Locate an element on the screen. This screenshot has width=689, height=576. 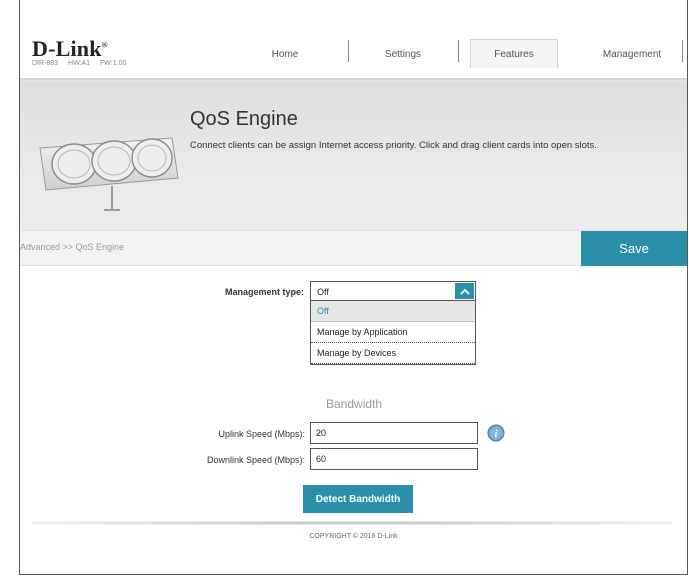
save-button: Save is located at coordinates (634, 248).